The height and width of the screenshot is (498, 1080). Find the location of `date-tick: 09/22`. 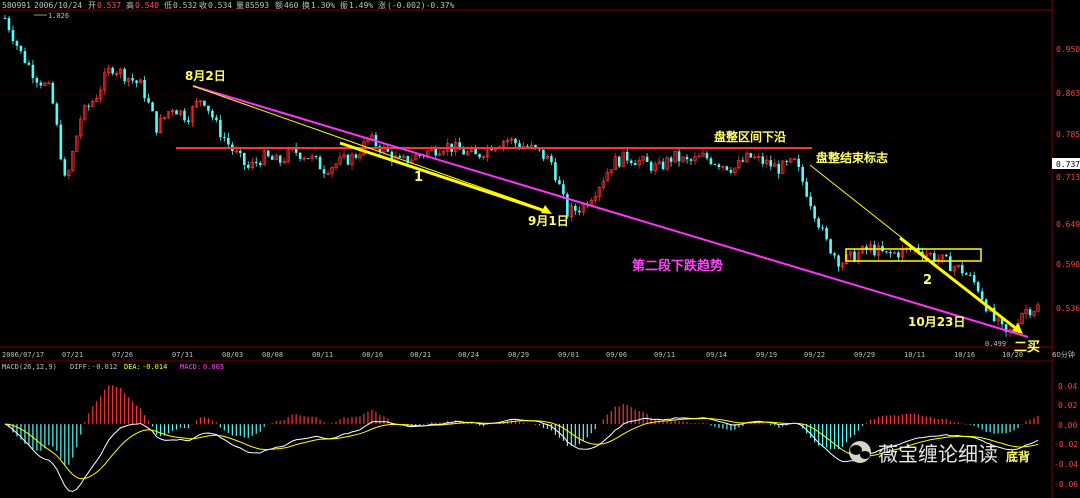

date-tick: 09/22 is located at coordinates (814, 355).